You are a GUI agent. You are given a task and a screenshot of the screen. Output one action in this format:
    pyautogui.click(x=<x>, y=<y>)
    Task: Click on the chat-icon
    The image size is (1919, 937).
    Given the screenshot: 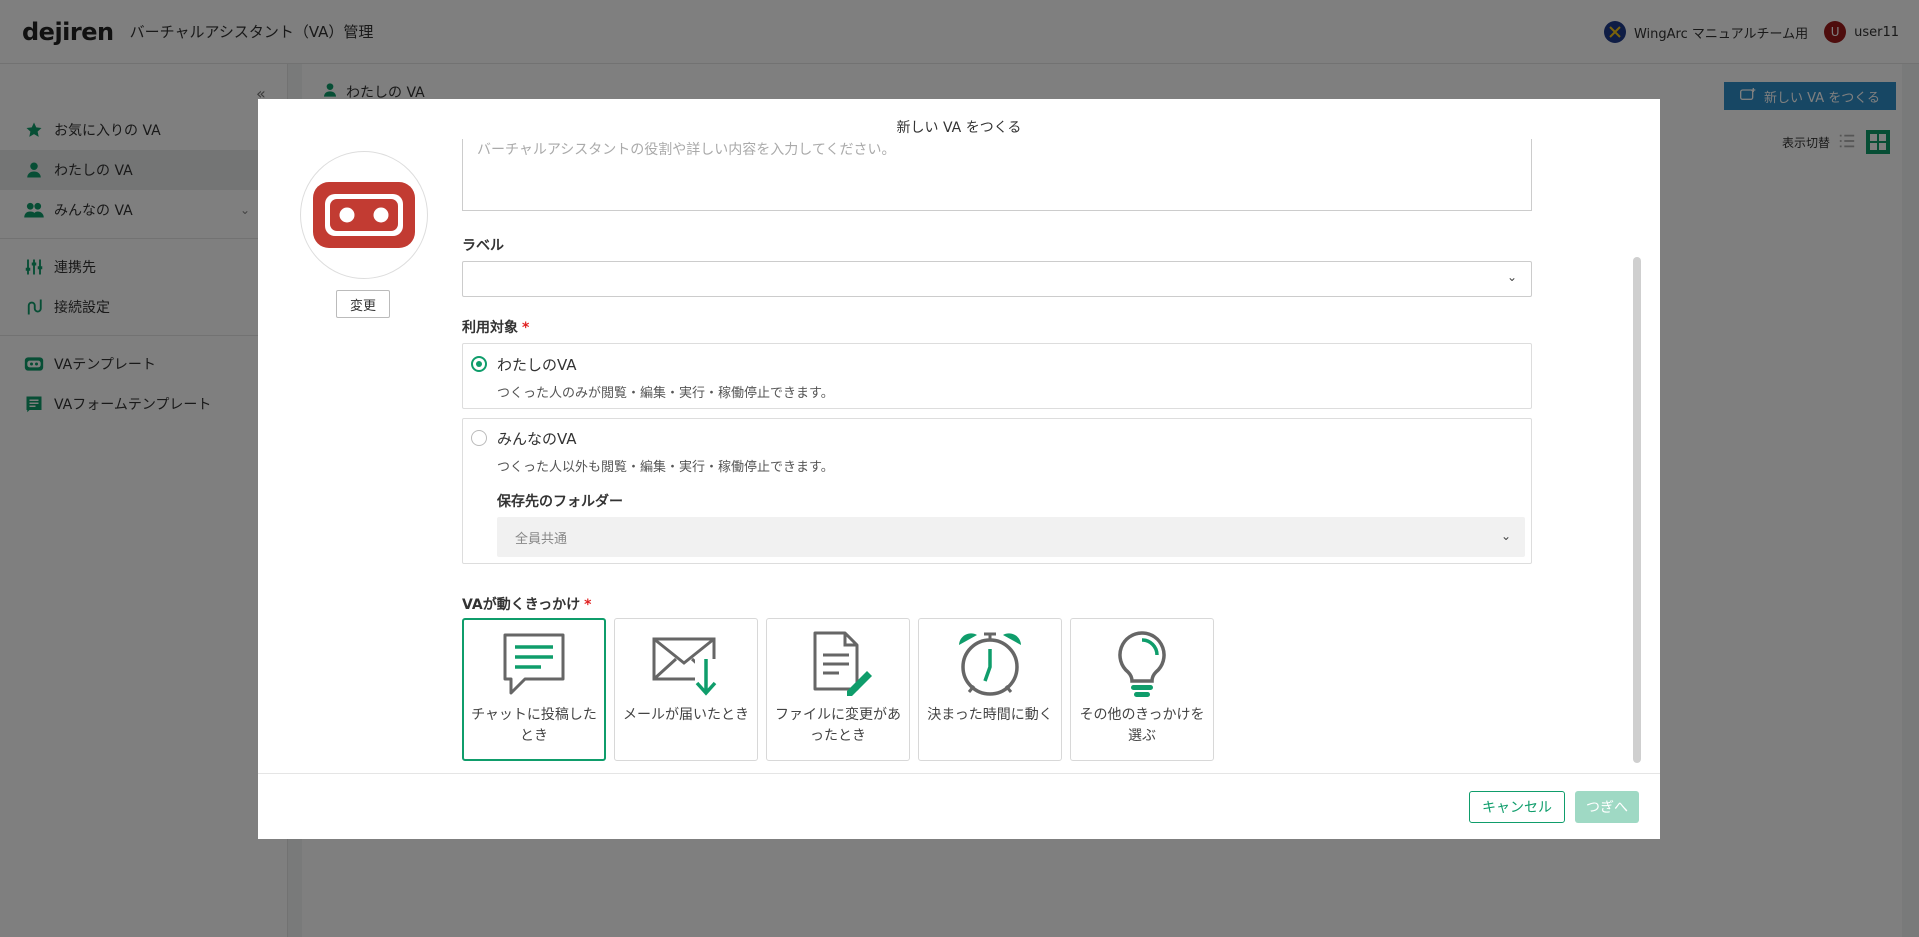 What is the action you would take?
    pyautogui.click(x=534, y=664)
    